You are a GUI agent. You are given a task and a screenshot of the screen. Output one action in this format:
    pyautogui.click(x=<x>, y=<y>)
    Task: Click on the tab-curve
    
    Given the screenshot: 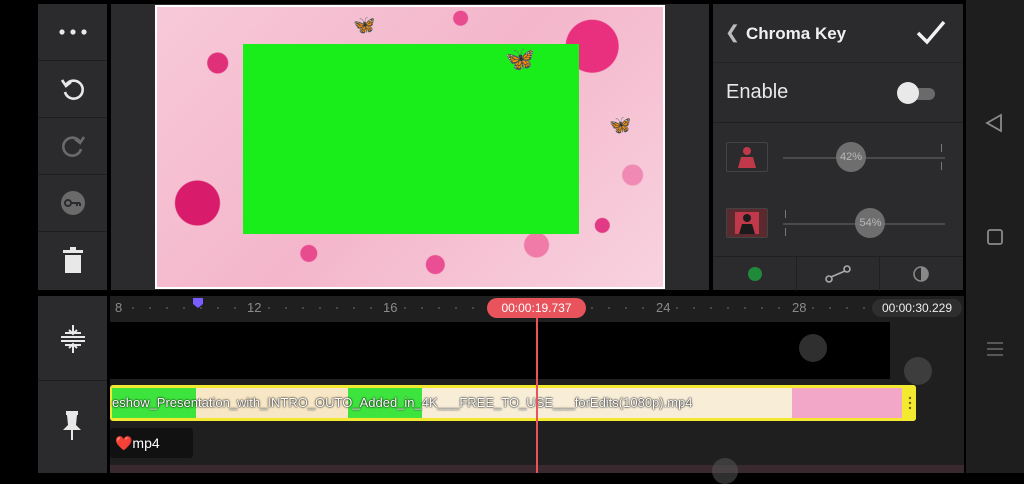 What is the action you would take?
    pyautogui.click(x=838, y=274)
    